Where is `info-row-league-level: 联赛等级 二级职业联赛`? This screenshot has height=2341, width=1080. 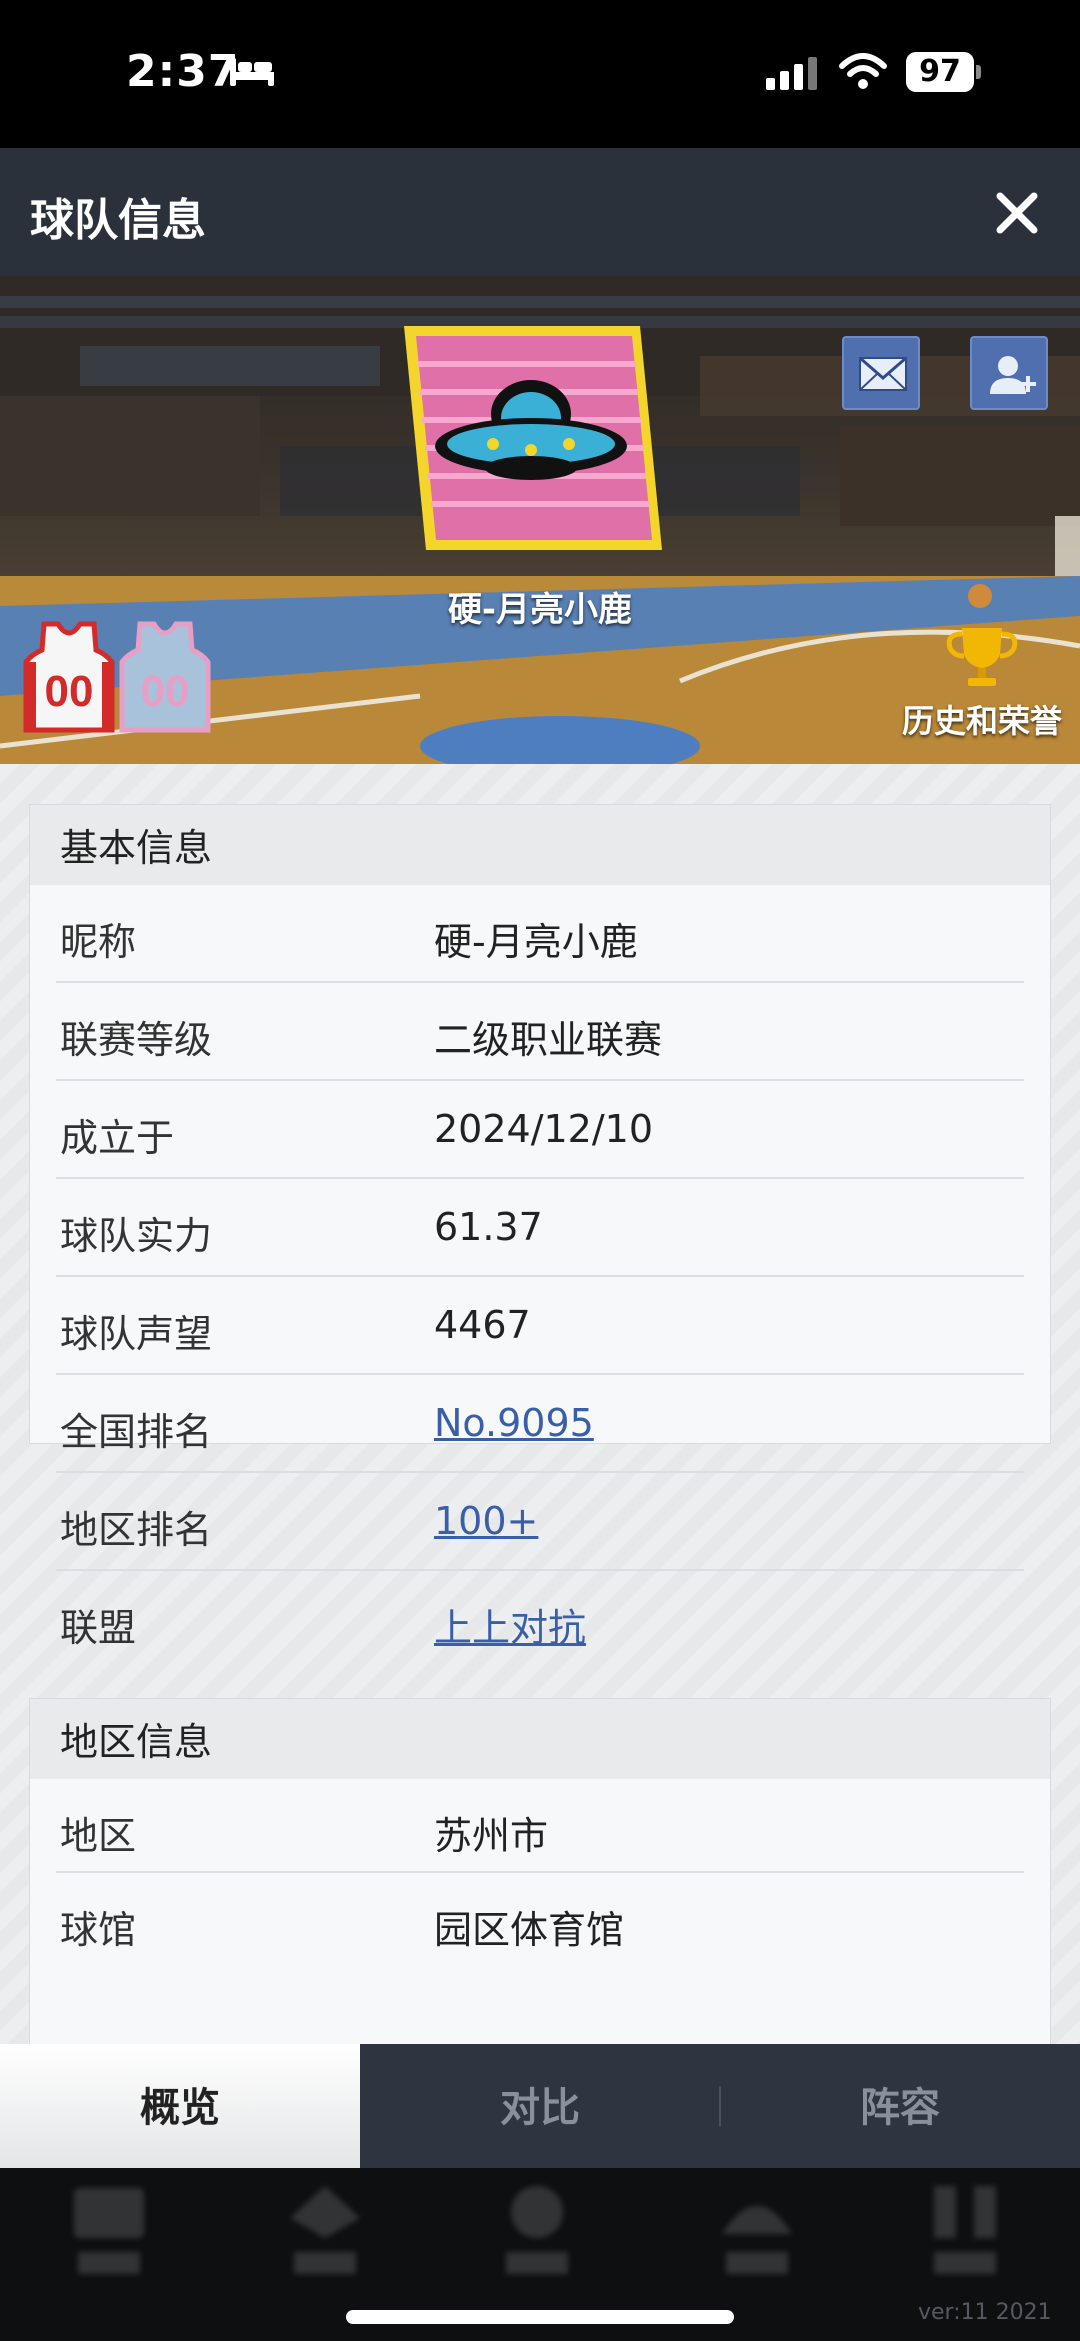
info-row-league-level: 联赛等级 二级职业联赛 is located at coordinates (540, 1032).